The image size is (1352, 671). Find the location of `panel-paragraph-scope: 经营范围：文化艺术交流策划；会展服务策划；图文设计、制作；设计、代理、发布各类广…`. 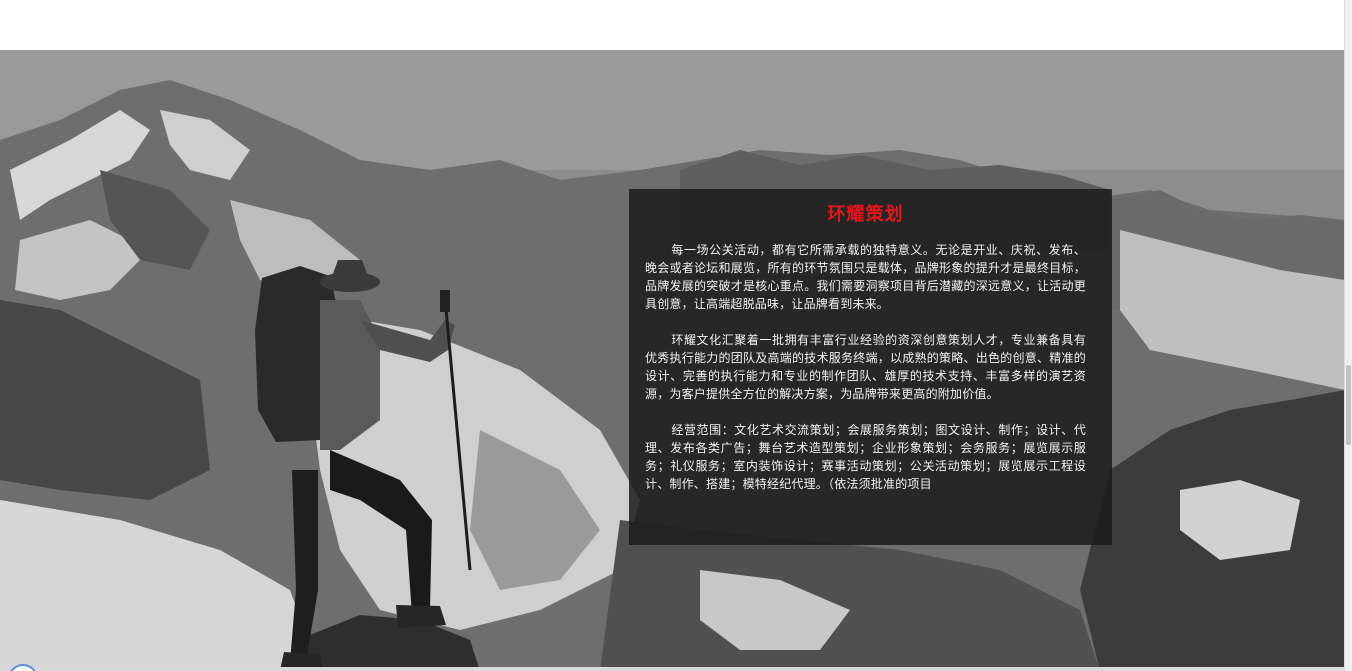

panel-paragraph-scope: 经营范围：文化艺术交流策划；会展服务策划；图文设计、制作；设计、代理、发布各类广… is located at coordinates (865, 457).